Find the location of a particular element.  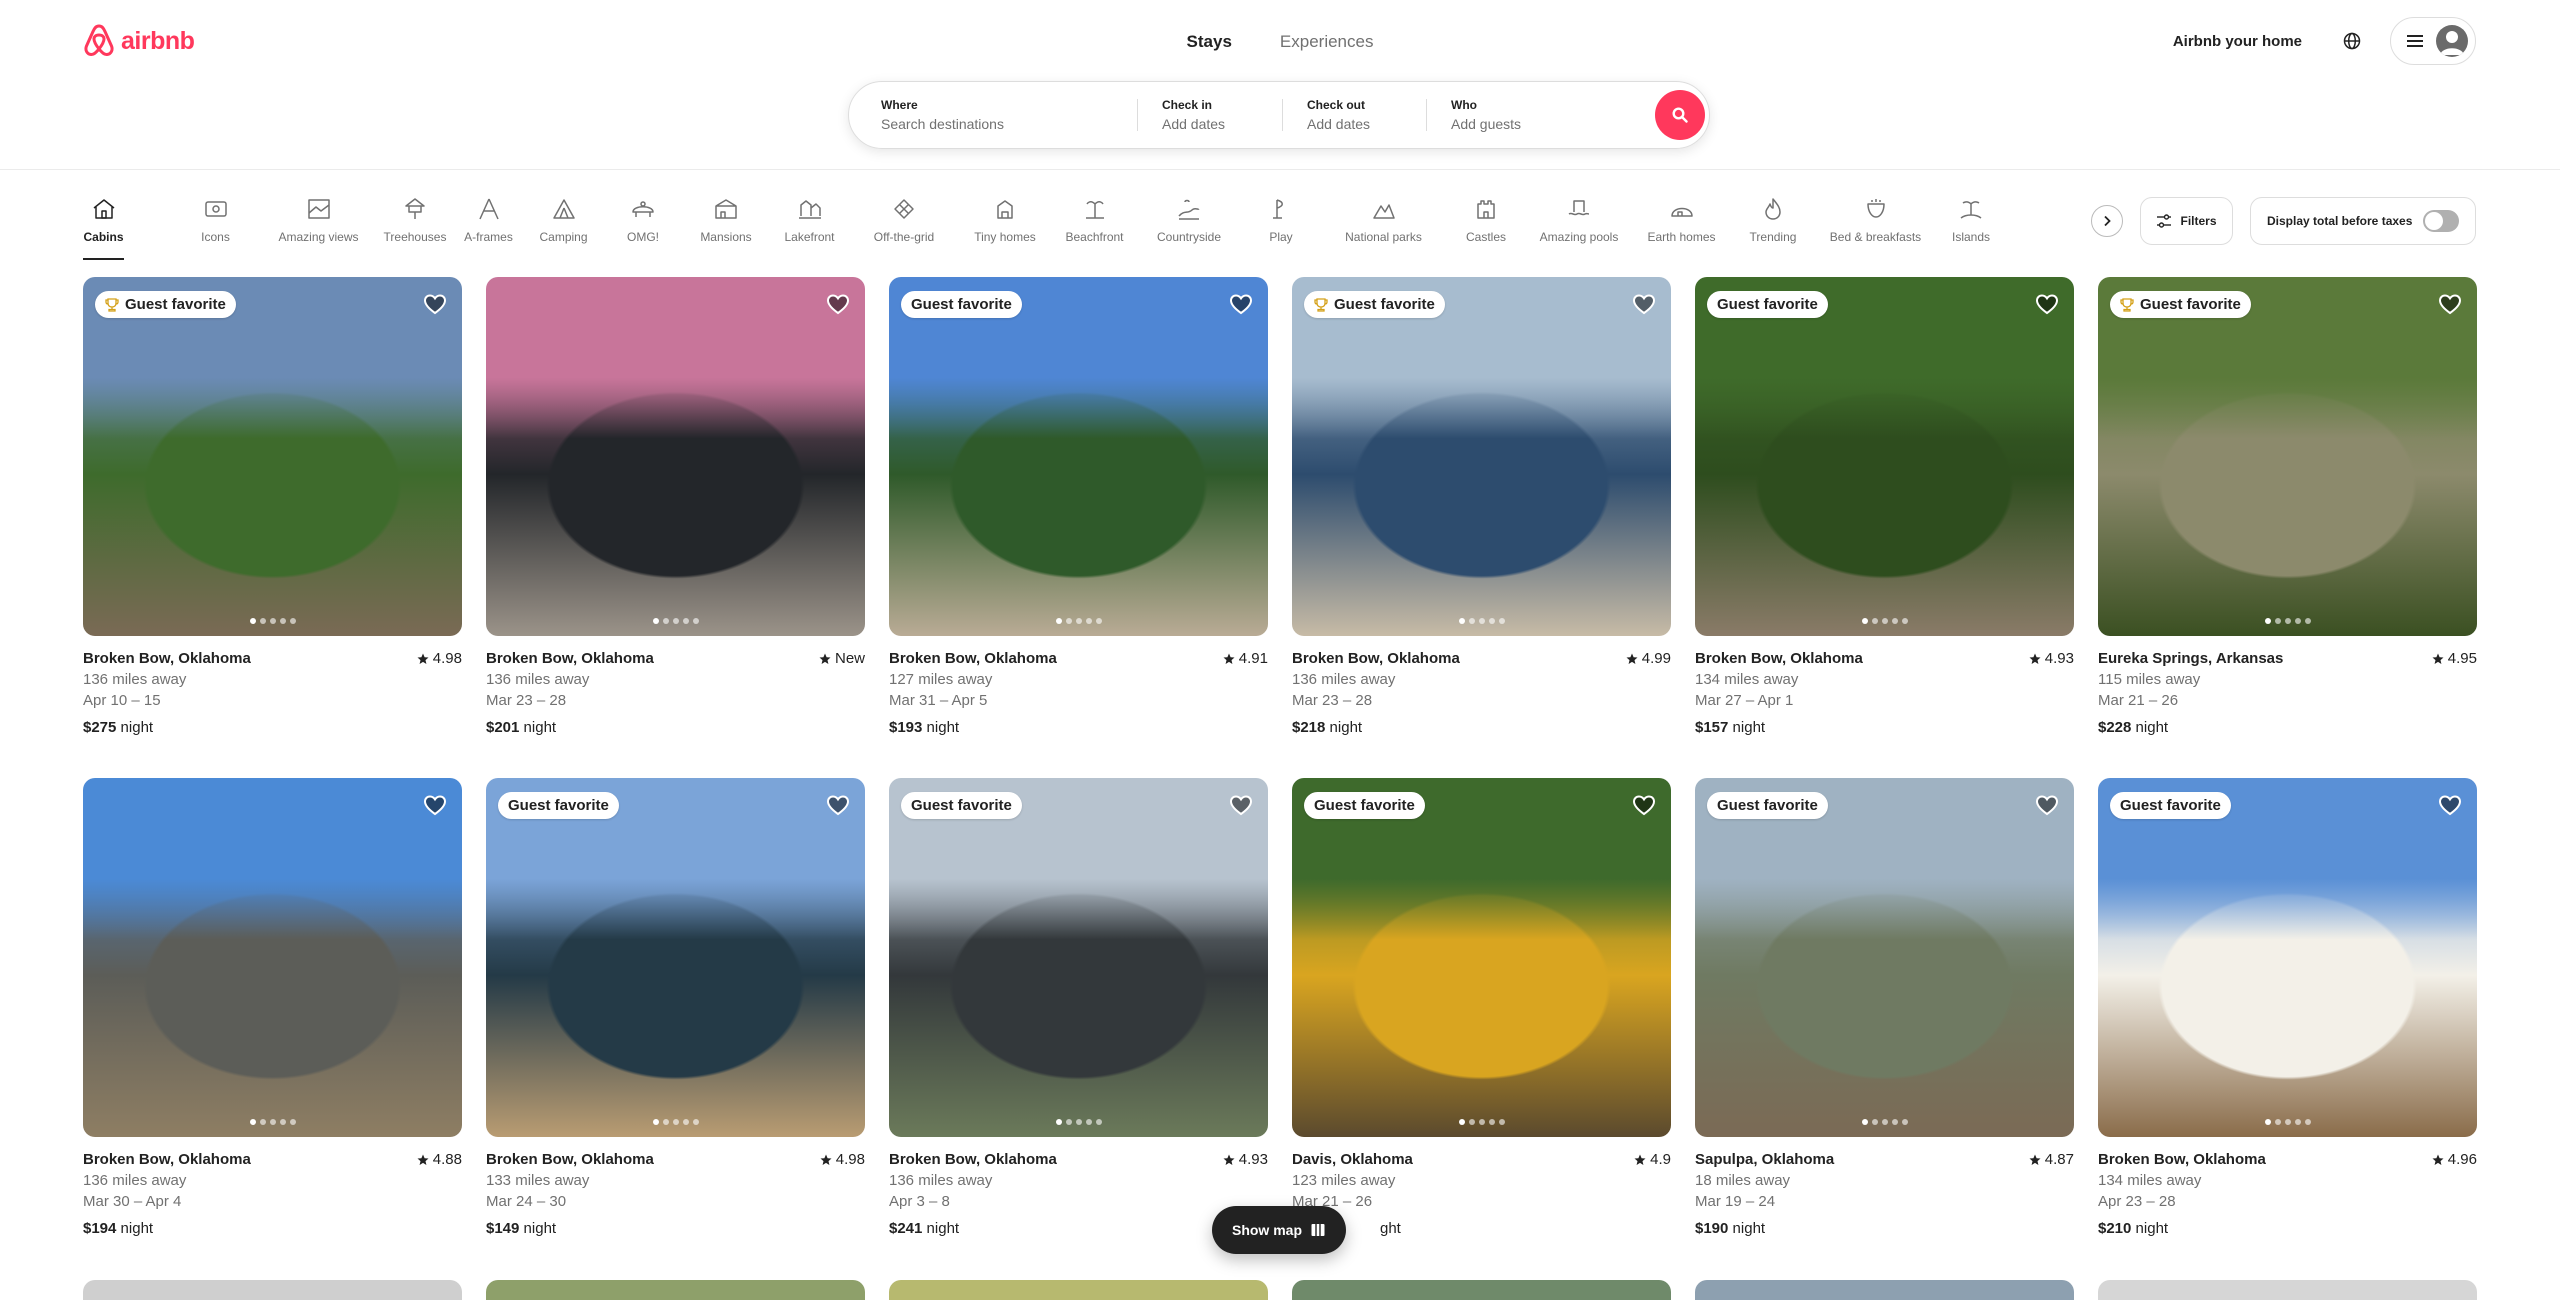

category-amazing-pools: Amazing pools is located at coordinates (1579, 227).